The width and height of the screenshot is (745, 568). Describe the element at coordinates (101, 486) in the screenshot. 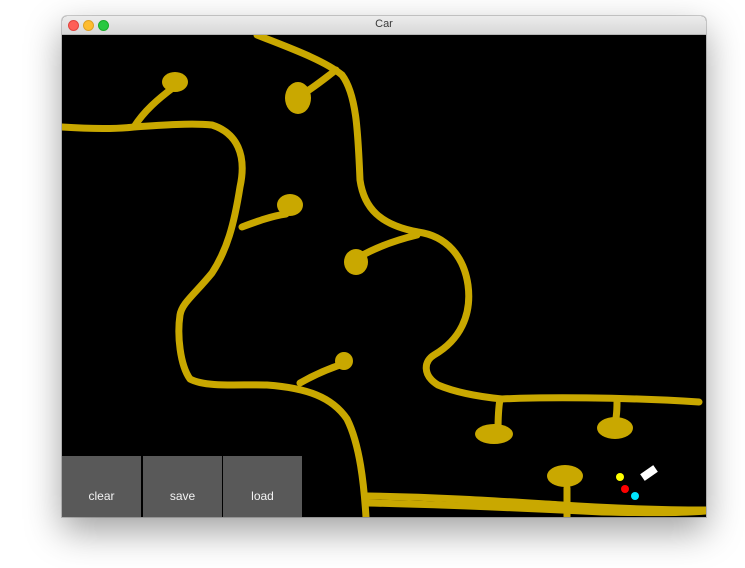

I see `clear-button: clear` at that location.